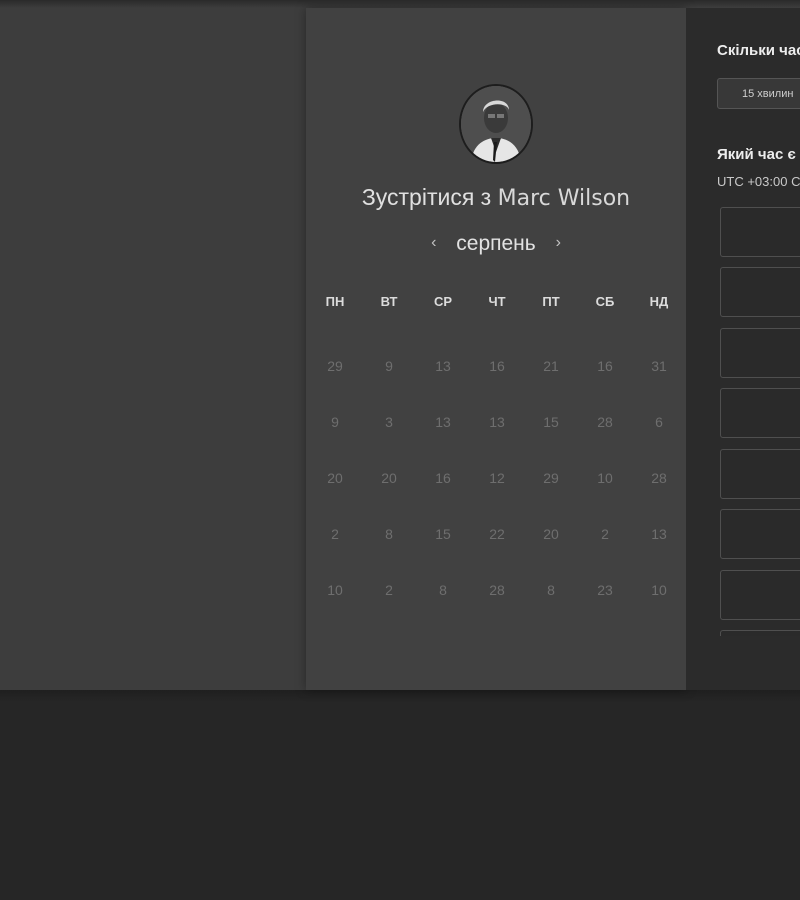 This screenshot has width=800, height=900. What do you see at coordinates (400, 4) in the screenshot?
I see `top-shadow` at bounding box center [400, 4].